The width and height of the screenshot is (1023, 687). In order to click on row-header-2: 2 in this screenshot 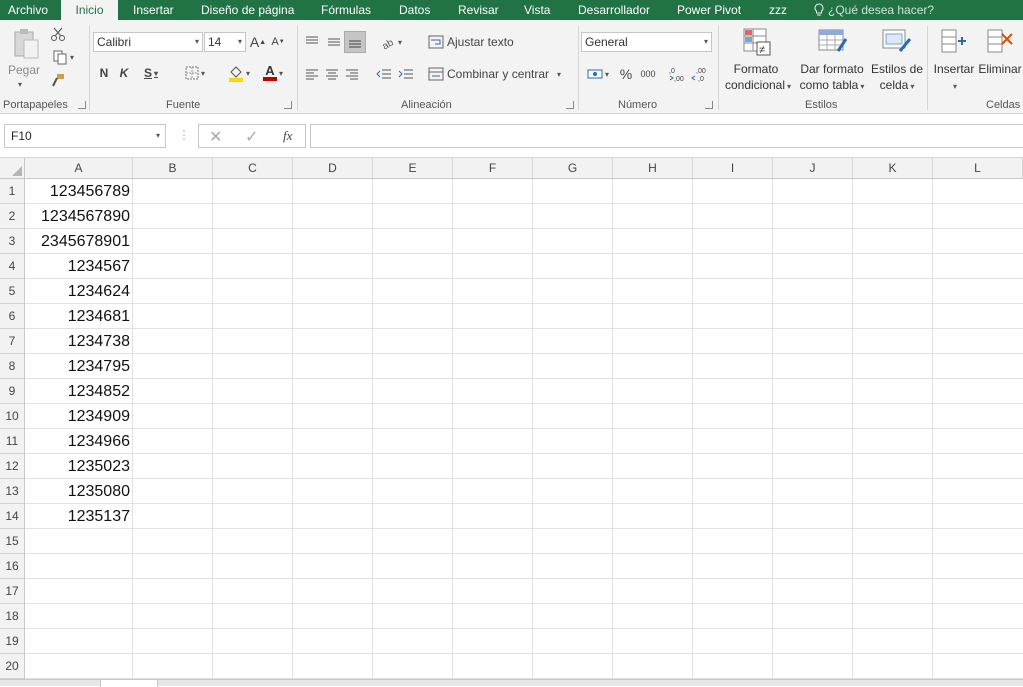, I will do `click(12, 216)`.